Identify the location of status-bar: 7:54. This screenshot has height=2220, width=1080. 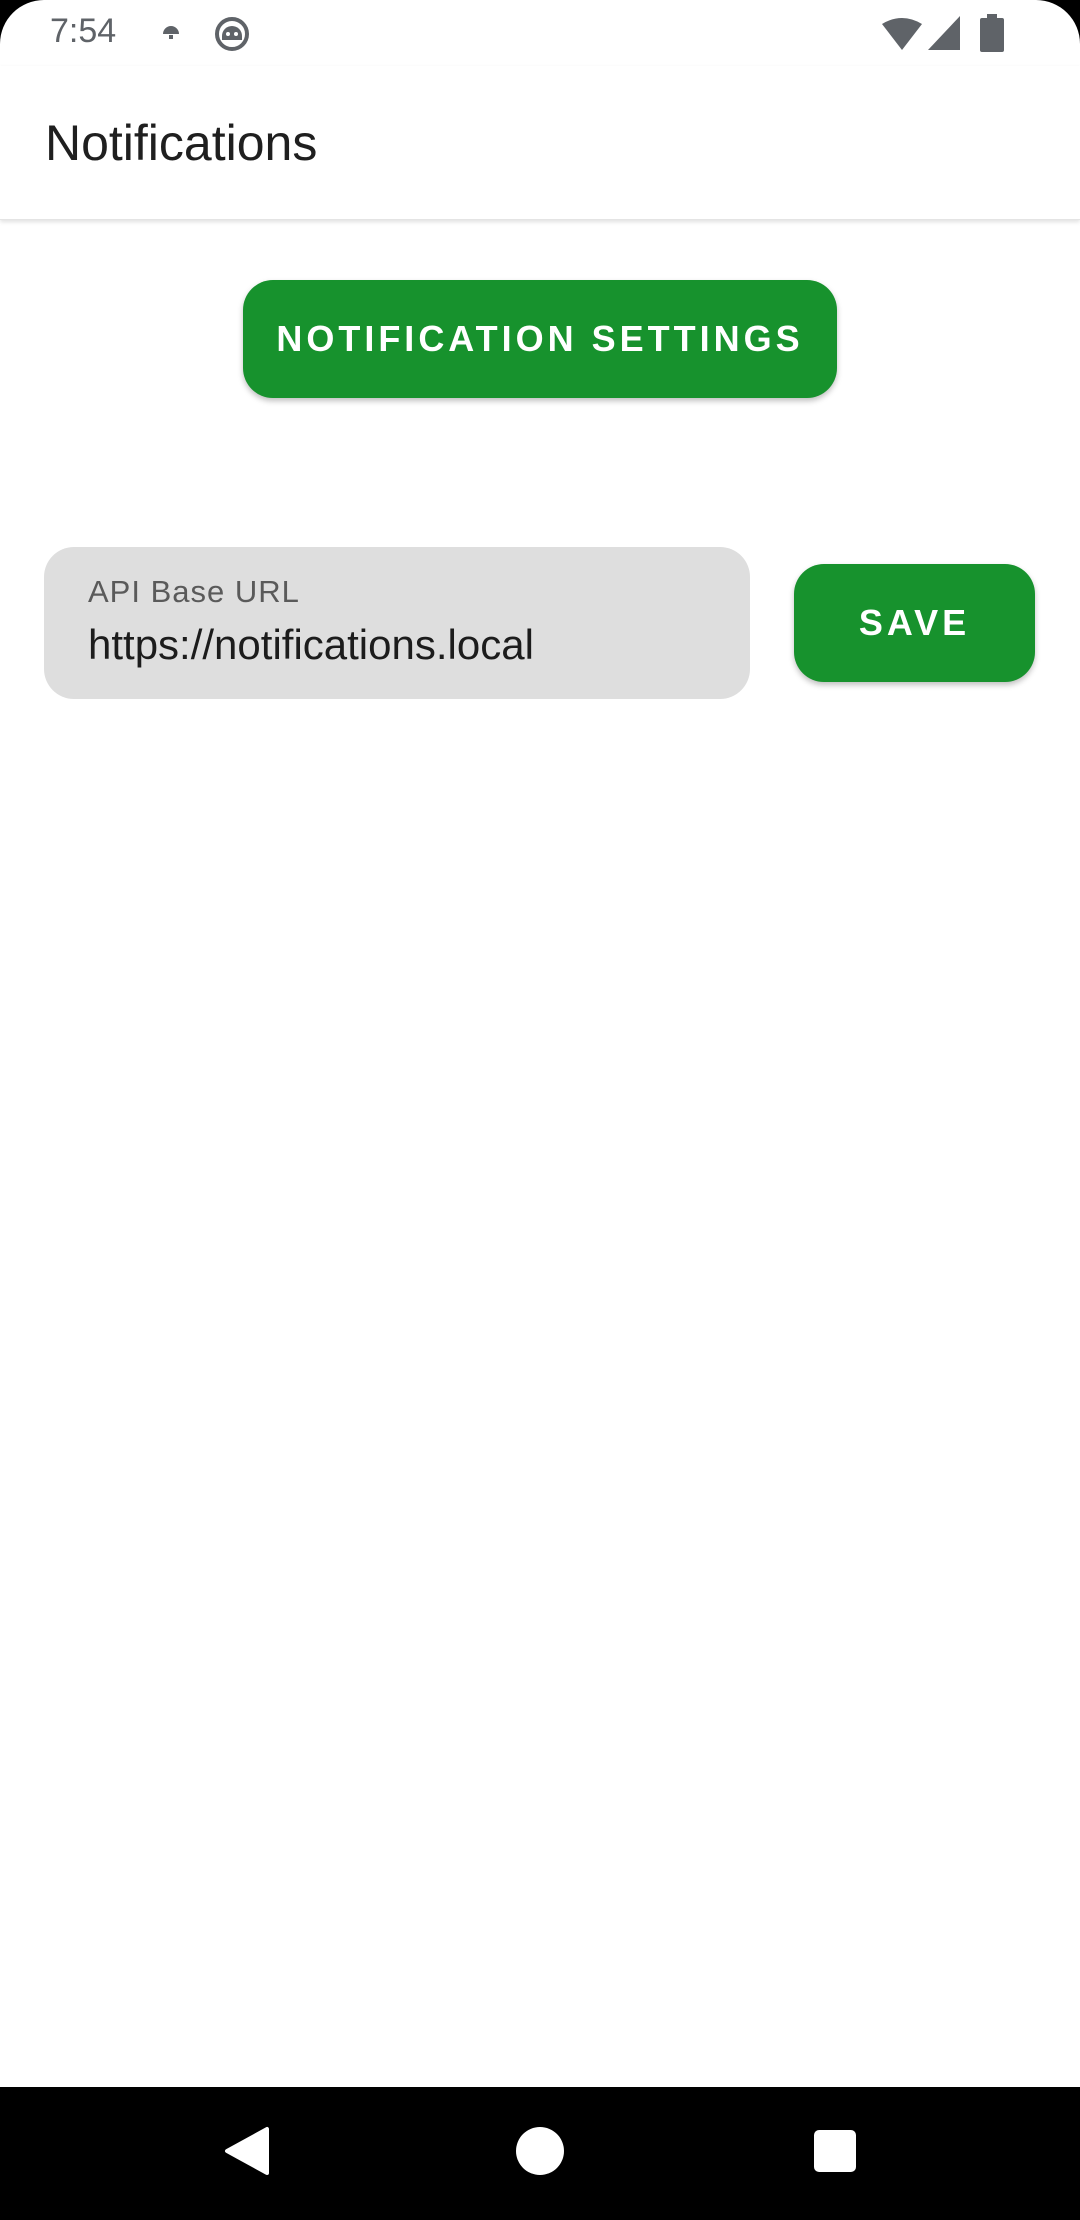
(540, 33).